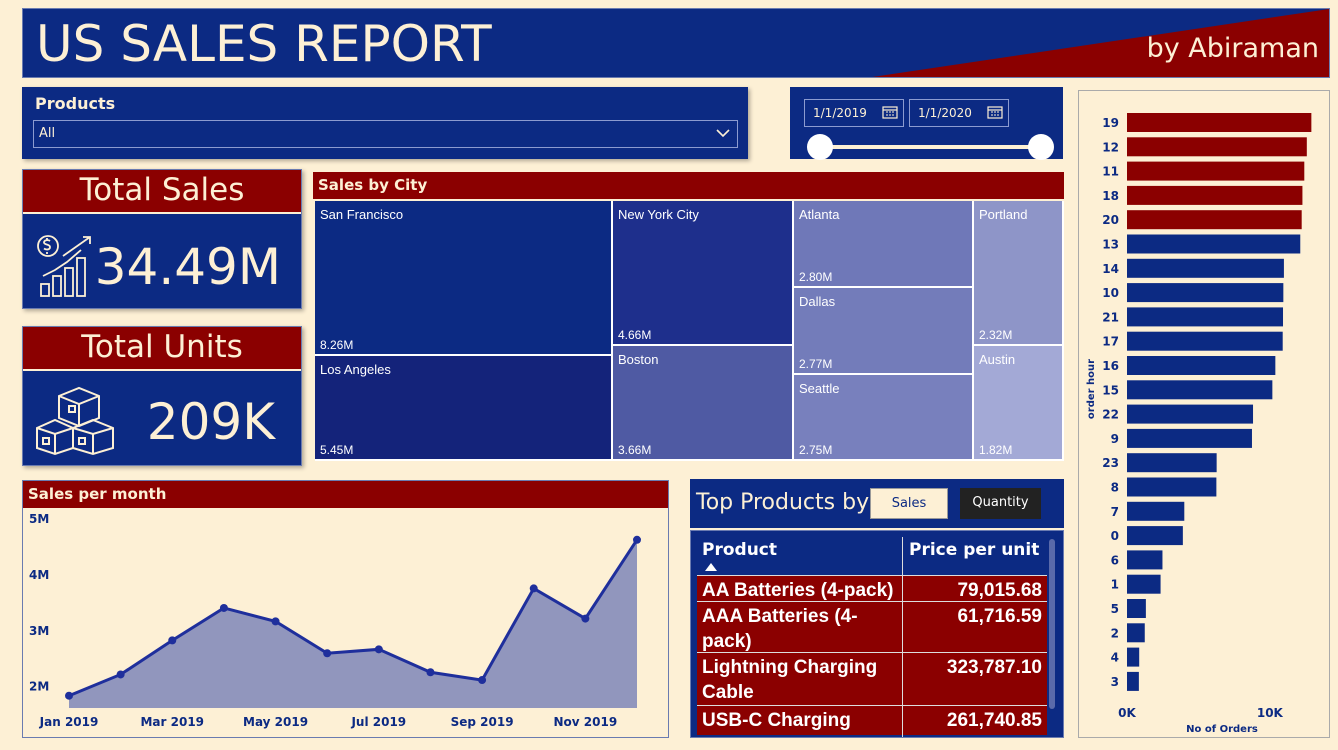  What do you see at coordinates (820, 147) in the screenshot?
I see `date-slider-start-handle` at bounding box center [820, 147].